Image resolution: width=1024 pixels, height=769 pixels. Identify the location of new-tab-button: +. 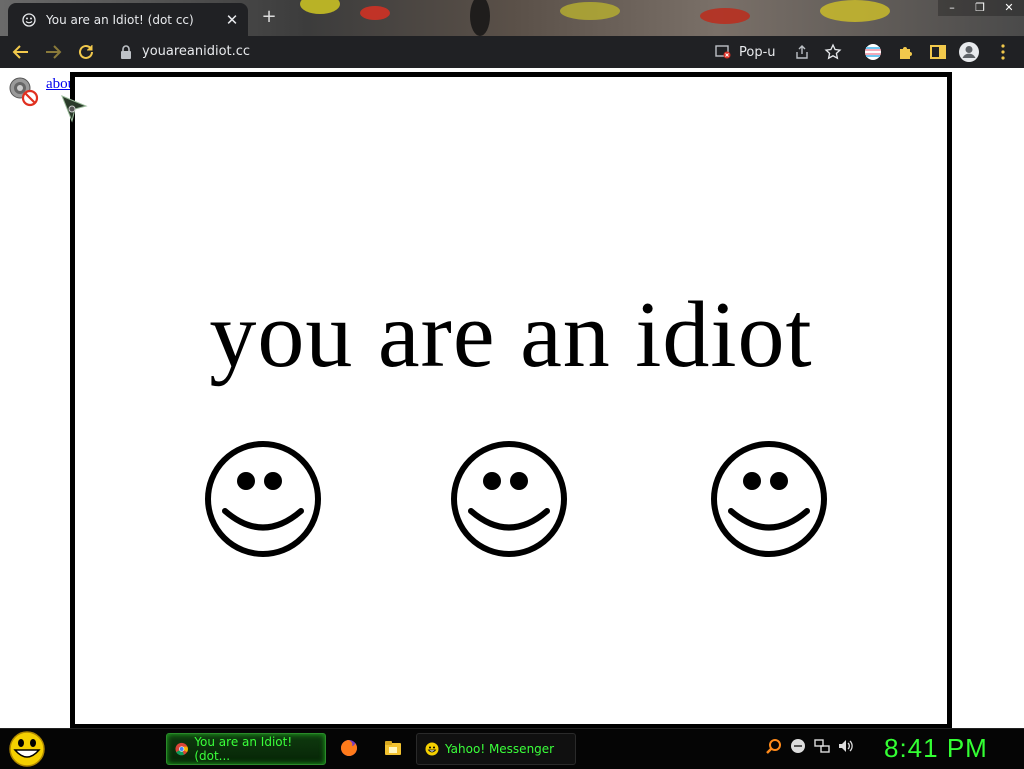
(269, 18).